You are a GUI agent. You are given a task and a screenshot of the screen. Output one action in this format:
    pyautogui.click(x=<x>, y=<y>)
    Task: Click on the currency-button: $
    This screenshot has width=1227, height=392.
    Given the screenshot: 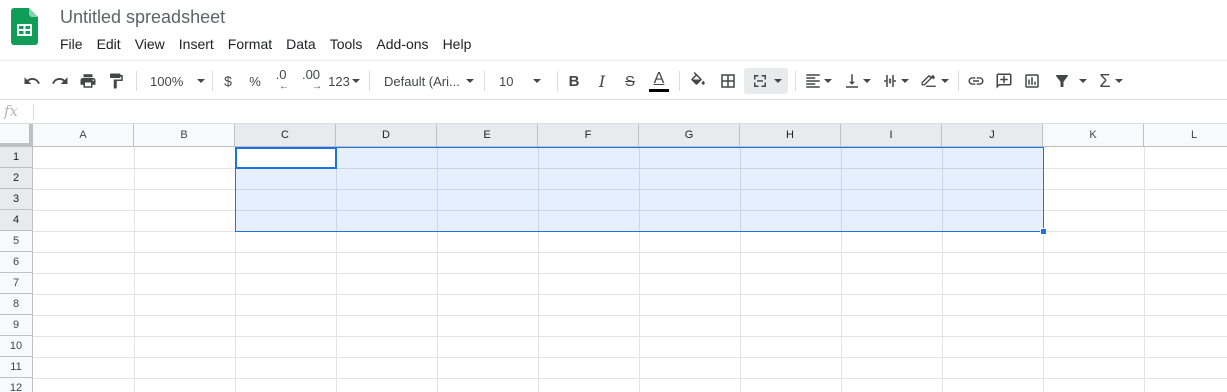 What is the action you would take?
    pyautogui.click(x=228, y=81)
    